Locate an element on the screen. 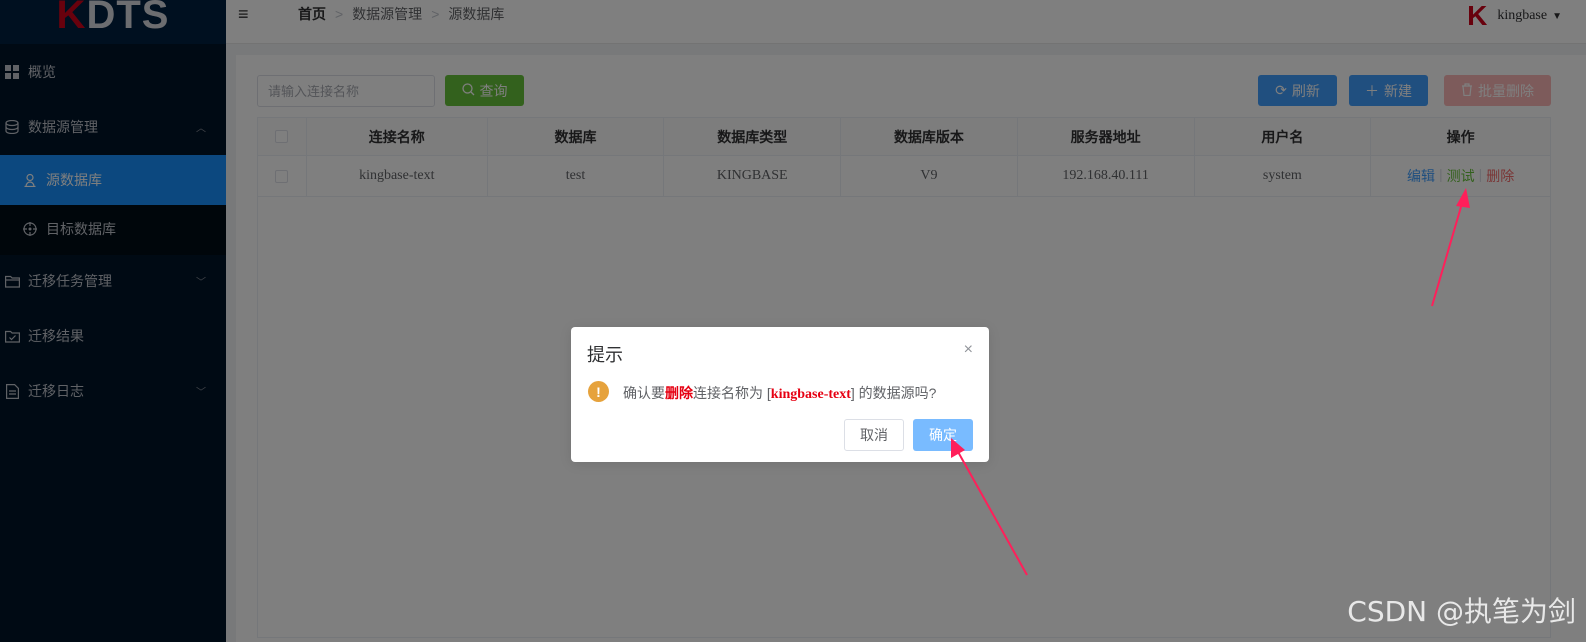  msg-mid: 连接名称为 [ is located at coordinates (732, 393).